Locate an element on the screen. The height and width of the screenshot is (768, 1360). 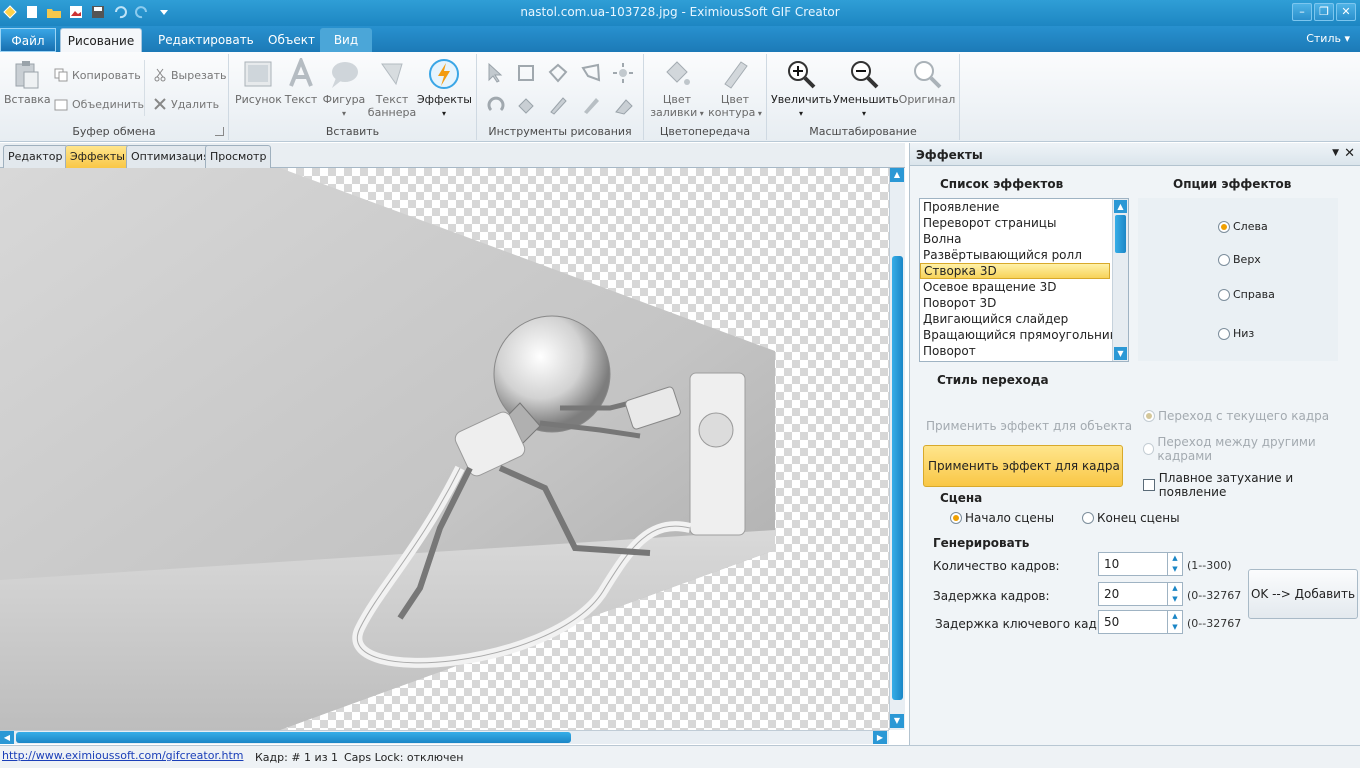
effects-button: Эффекты ▾ is located at coordinates (444, 89).